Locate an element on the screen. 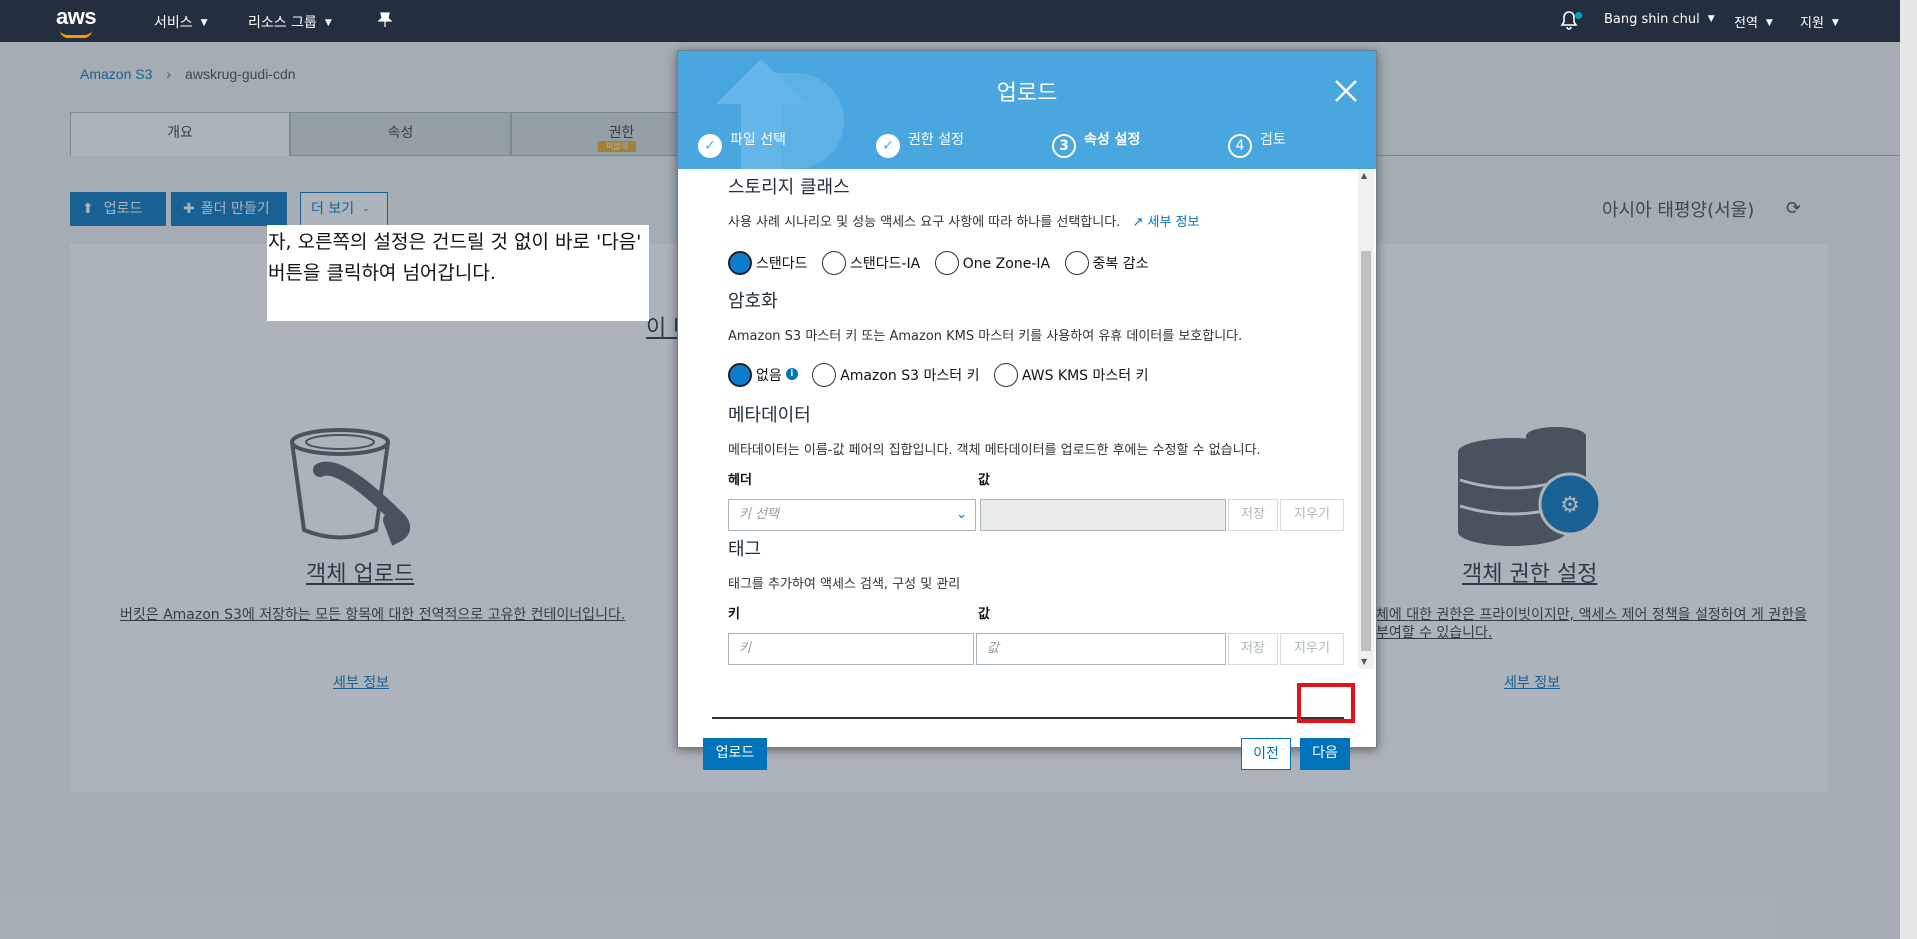 The image size is (1917, 939). step-select-files: ✓ 파일 선택 is located at coordinates (742, 143).